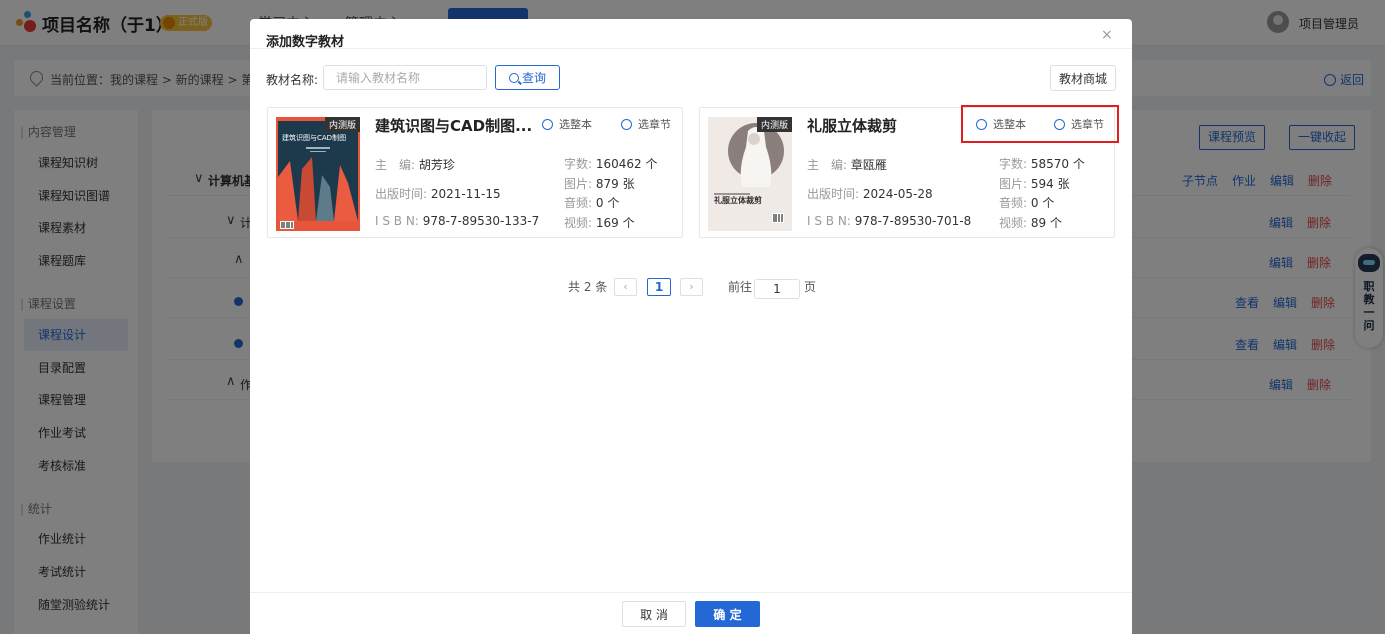 The width and height of the screenshot is (1385, 634). I want to click on book-publish-date: 出版时间: 2021-11-15, so click(438, 193).